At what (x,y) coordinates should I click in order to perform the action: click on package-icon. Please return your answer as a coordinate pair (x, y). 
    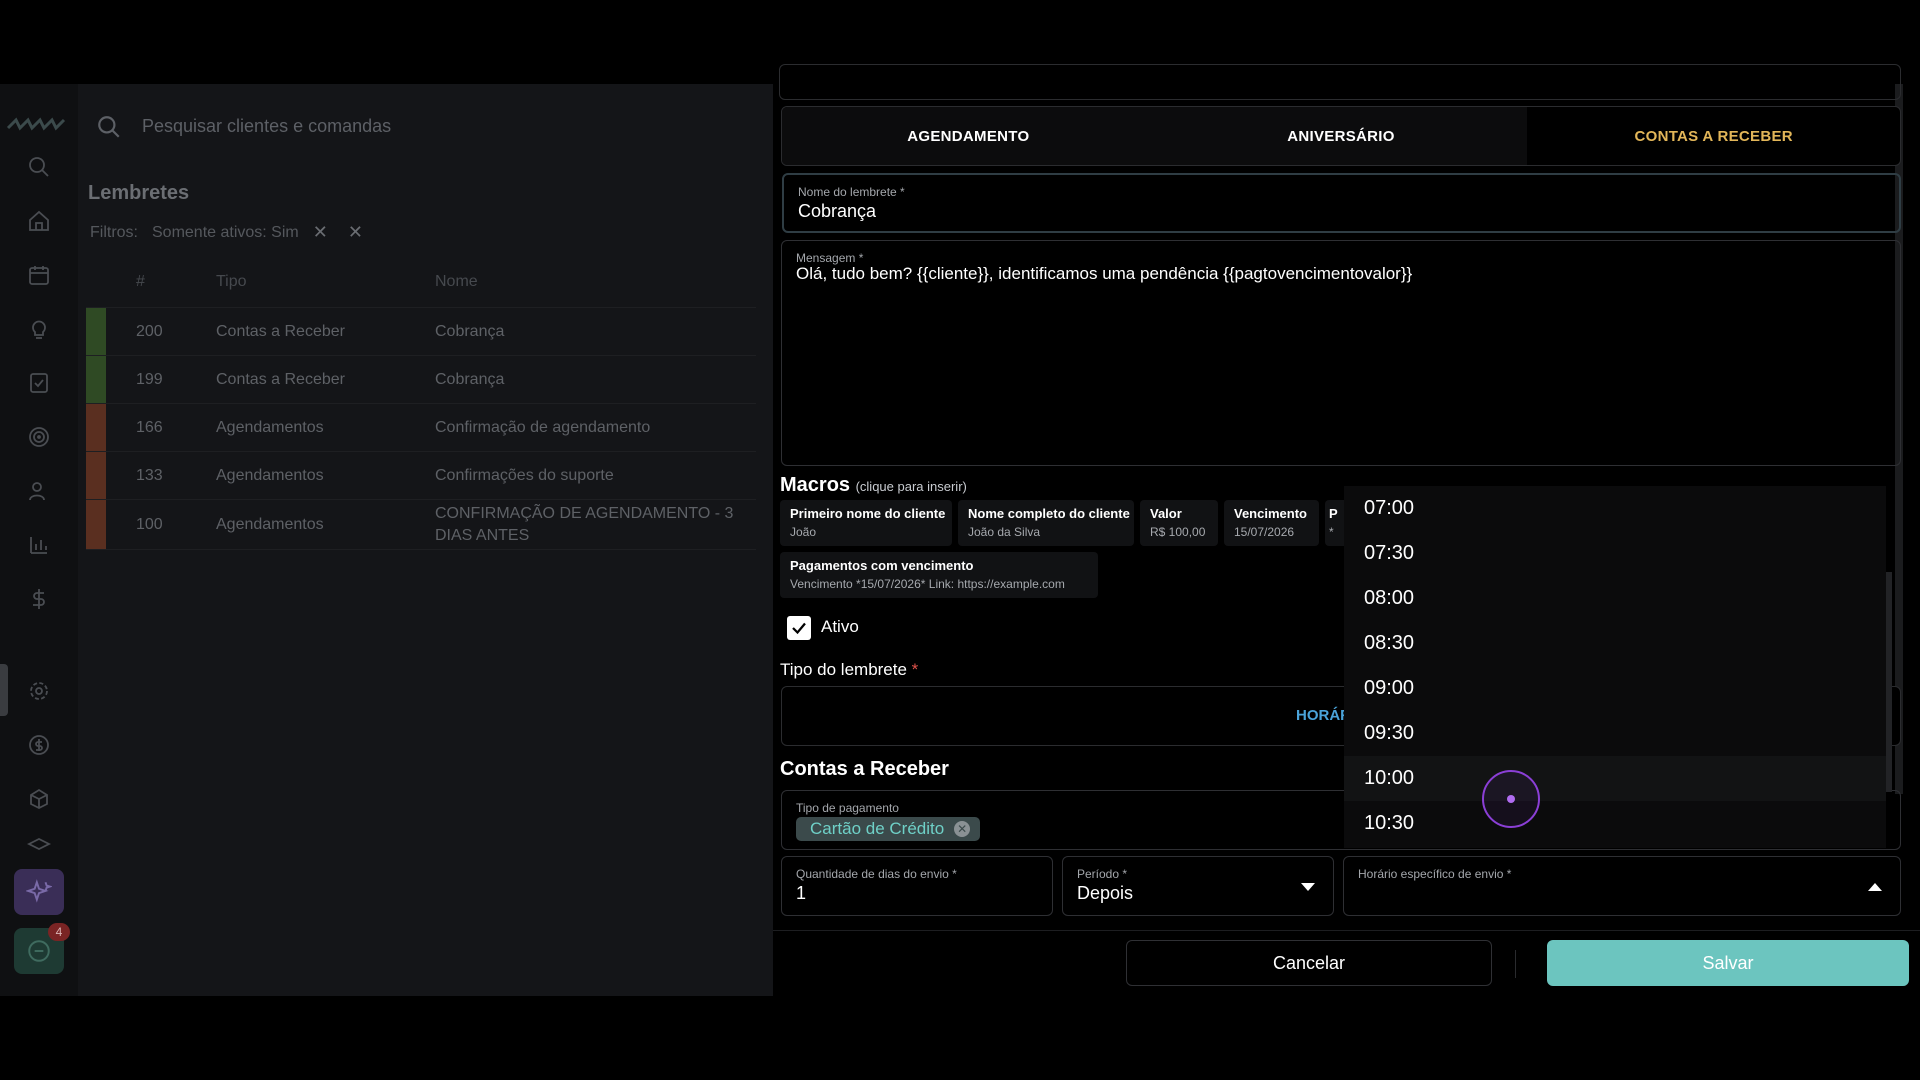
    Looking at the image, I should click on (39, 799).